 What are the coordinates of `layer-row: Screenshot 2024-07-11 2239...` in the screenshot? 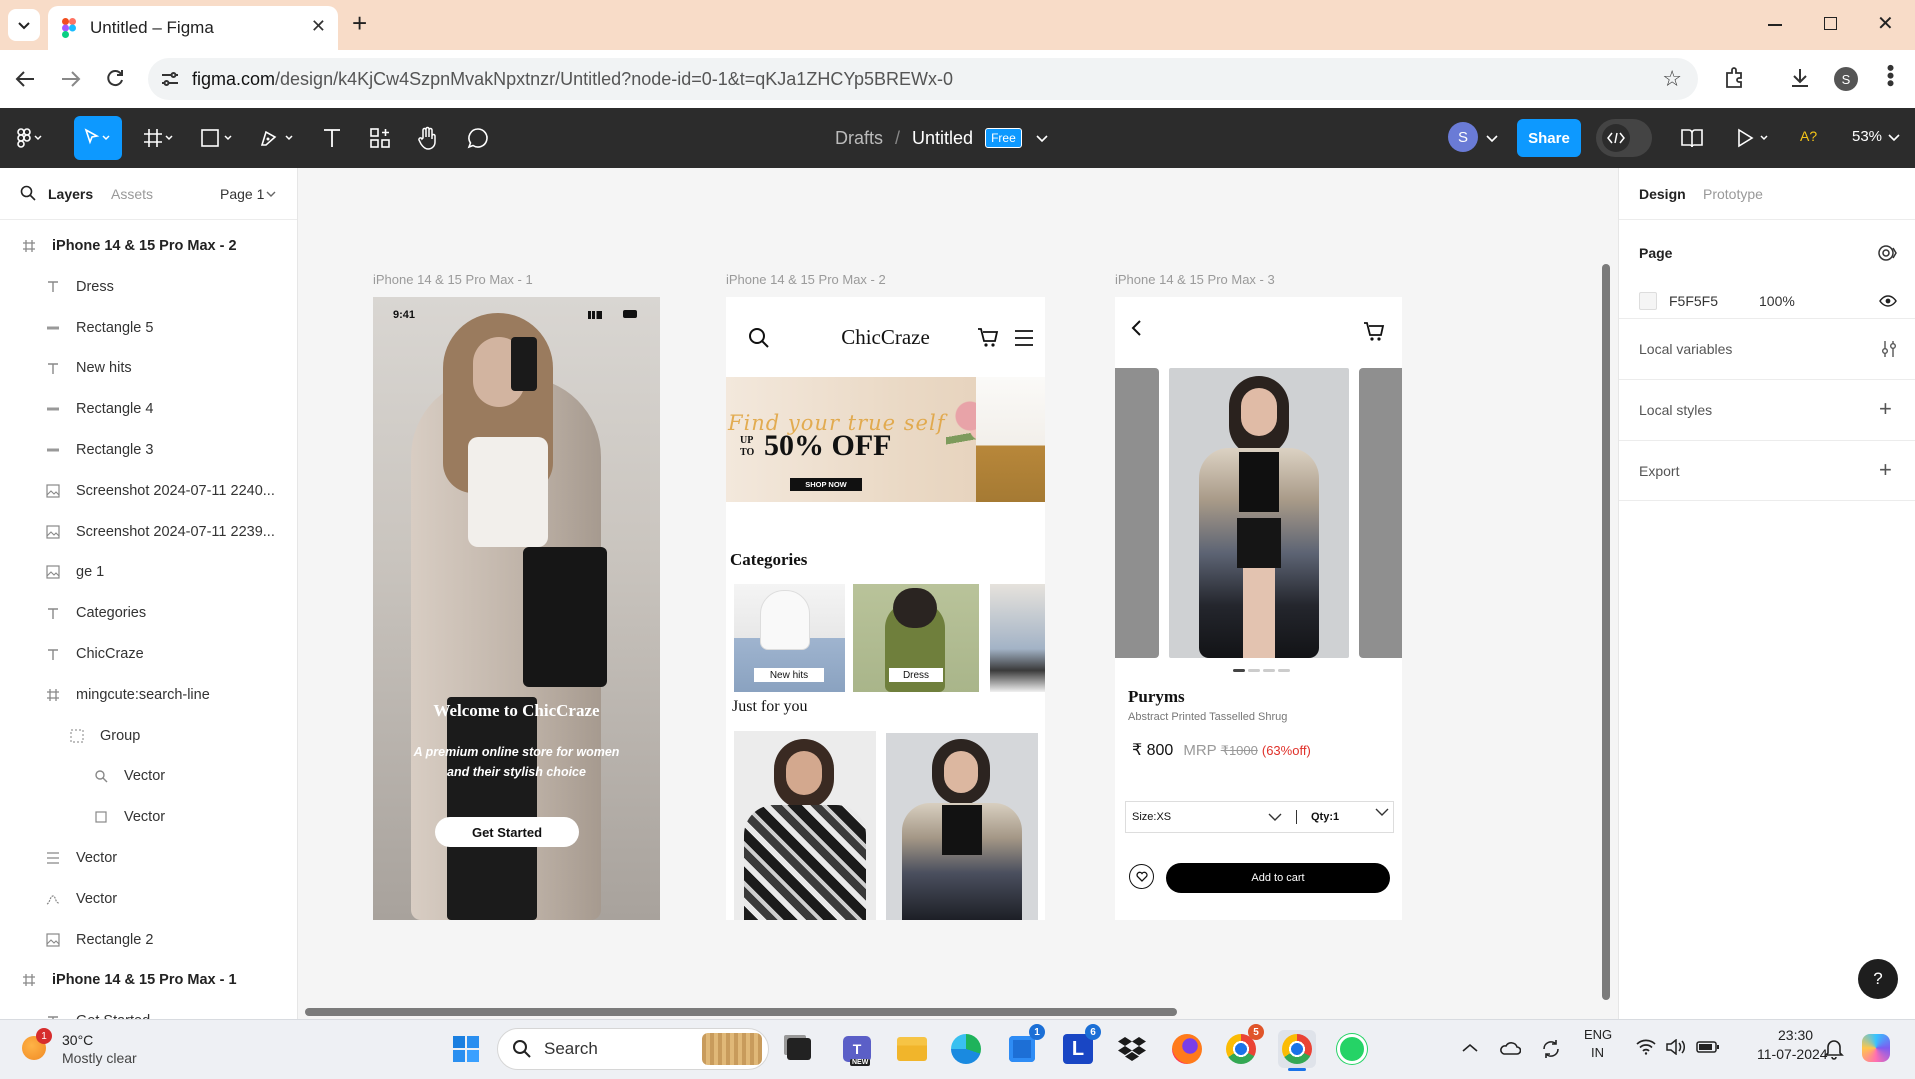 It's located at (148, 532).